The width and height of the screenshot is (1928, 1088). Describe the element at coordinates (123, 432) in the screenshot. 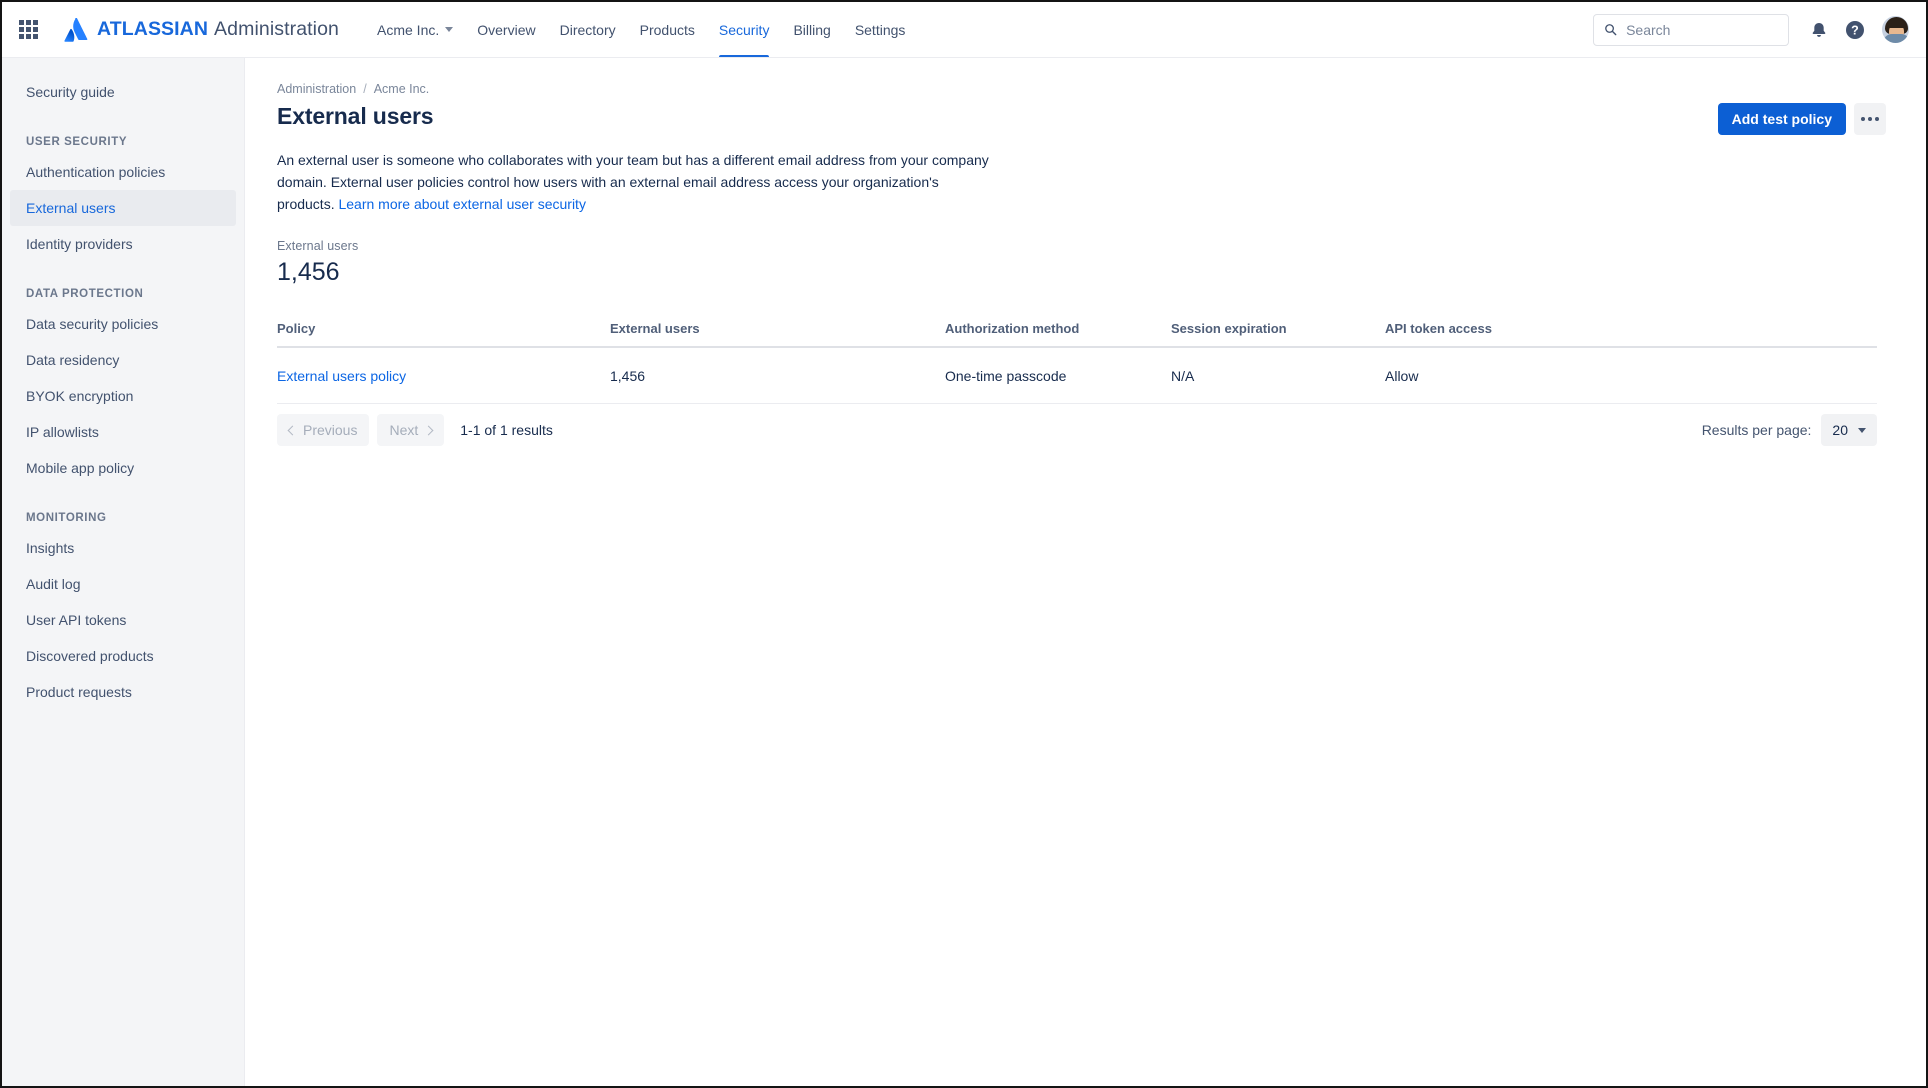

I see `sidebar-item-ip-allowlists: IP allowlists` at that location.